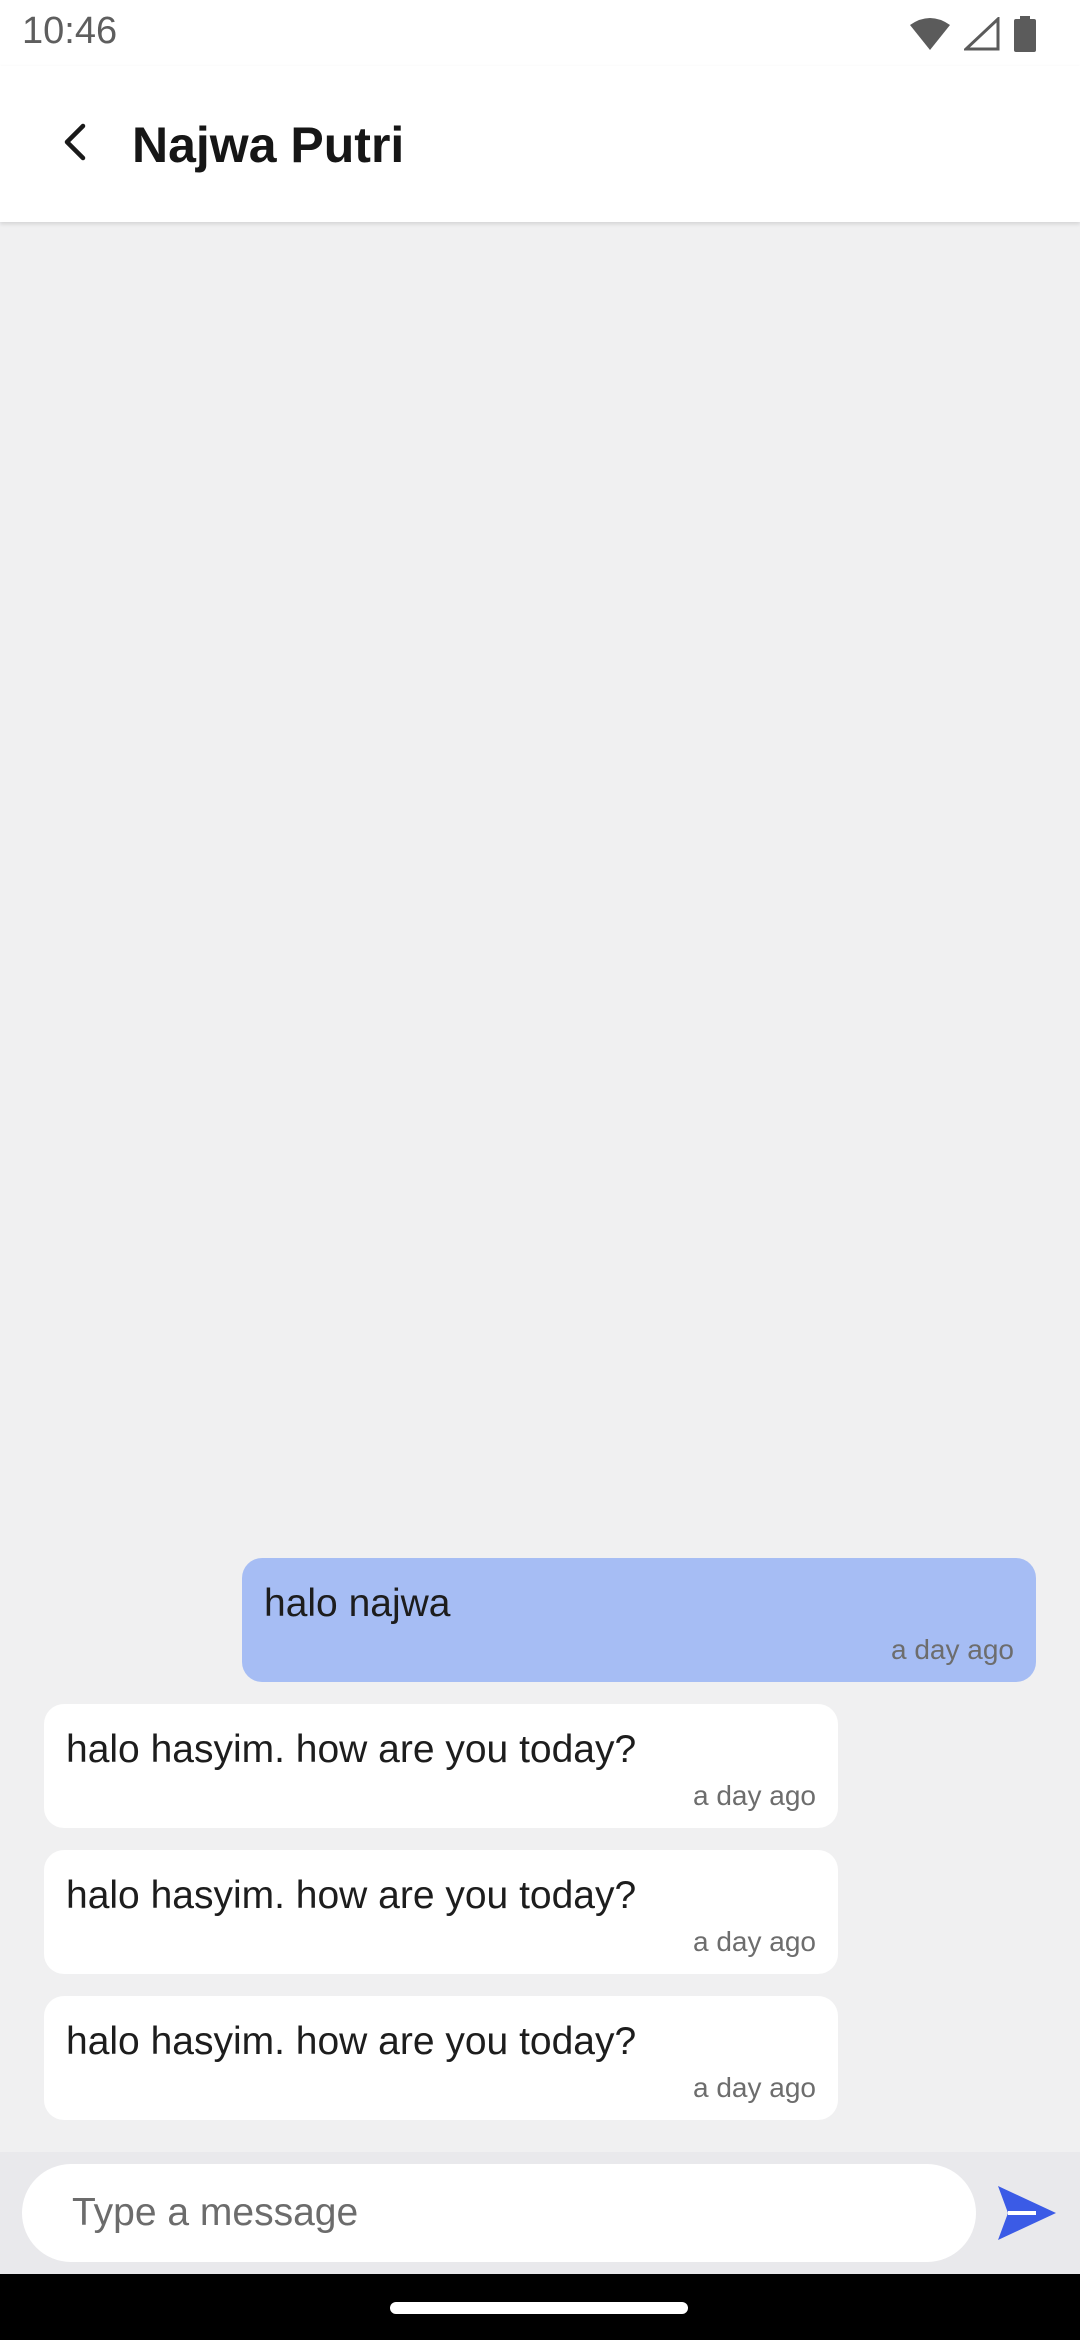 This screenshot has width=1080, height=2340. What do you see at coordinates (70, 31) in the screenshot?
I see `status-time: 10:46` at bounding box center [70, 31].